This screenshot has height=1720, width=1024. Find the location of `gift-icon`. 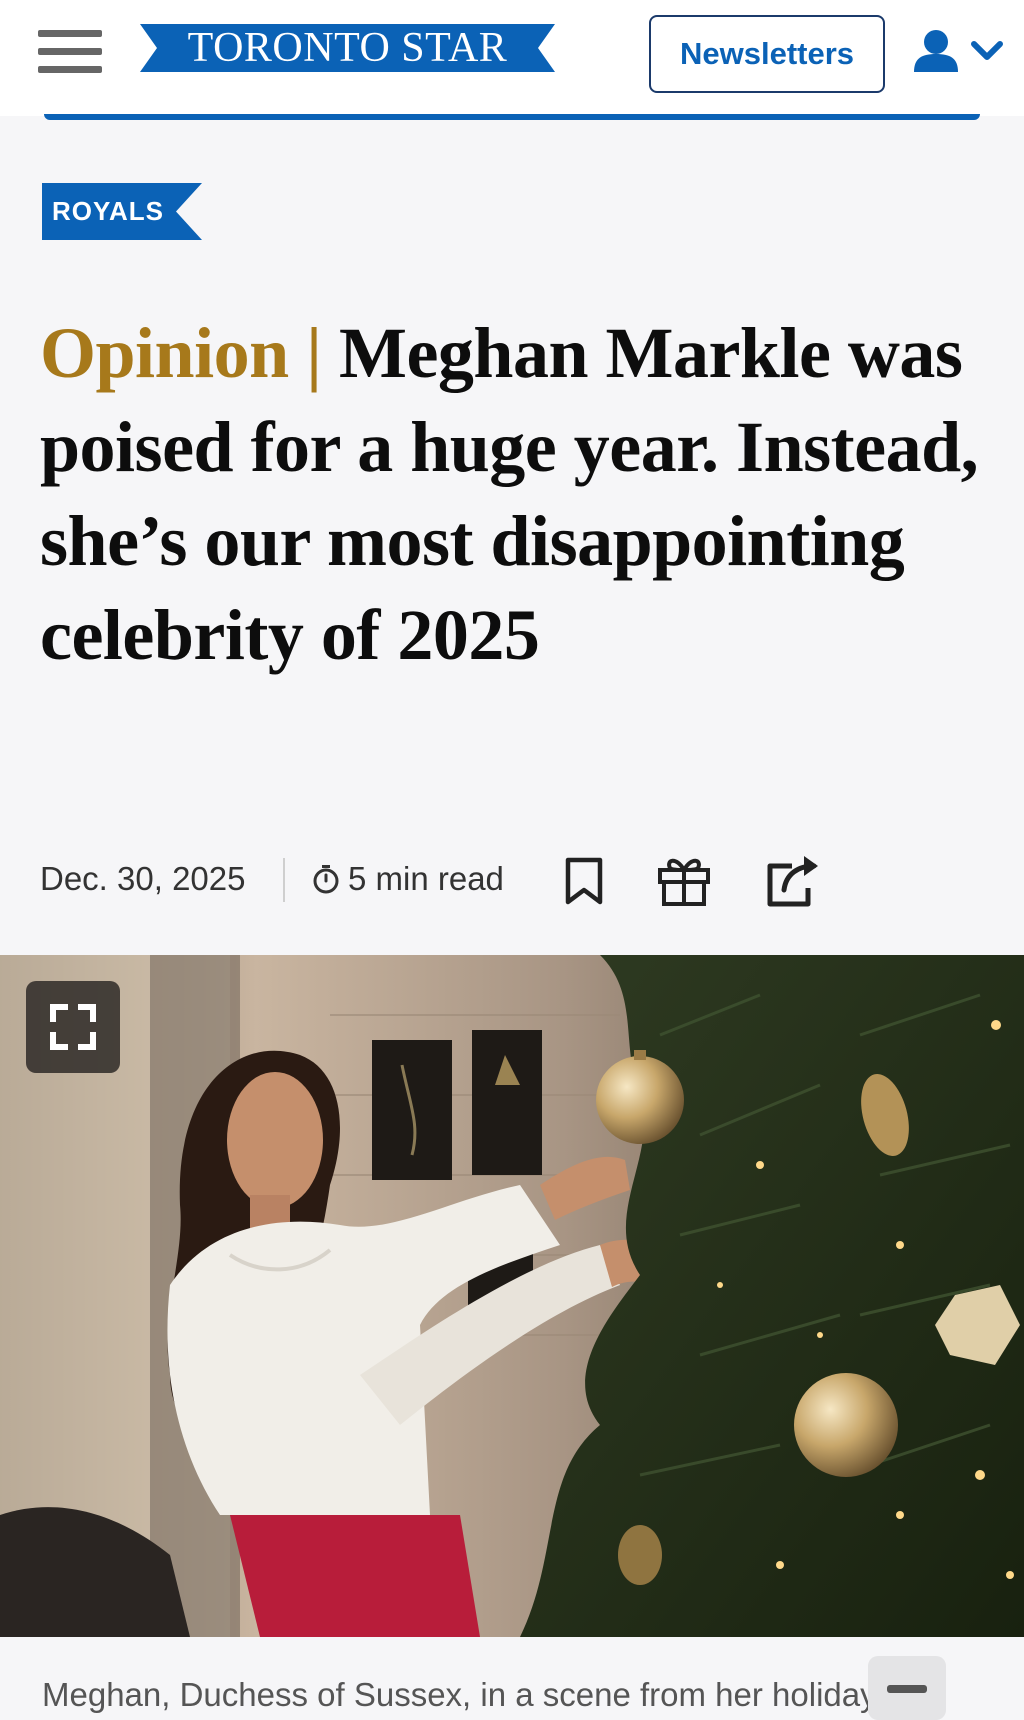

gift-icon is located at coordinates (684, 882).